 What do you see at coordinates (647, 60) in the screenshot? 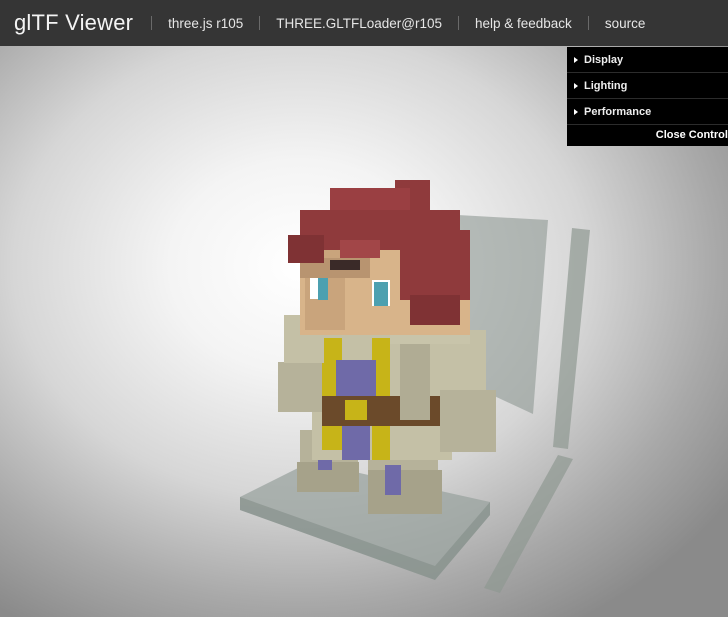
I see `folder-display: Display` at bounding box center [647, 60].